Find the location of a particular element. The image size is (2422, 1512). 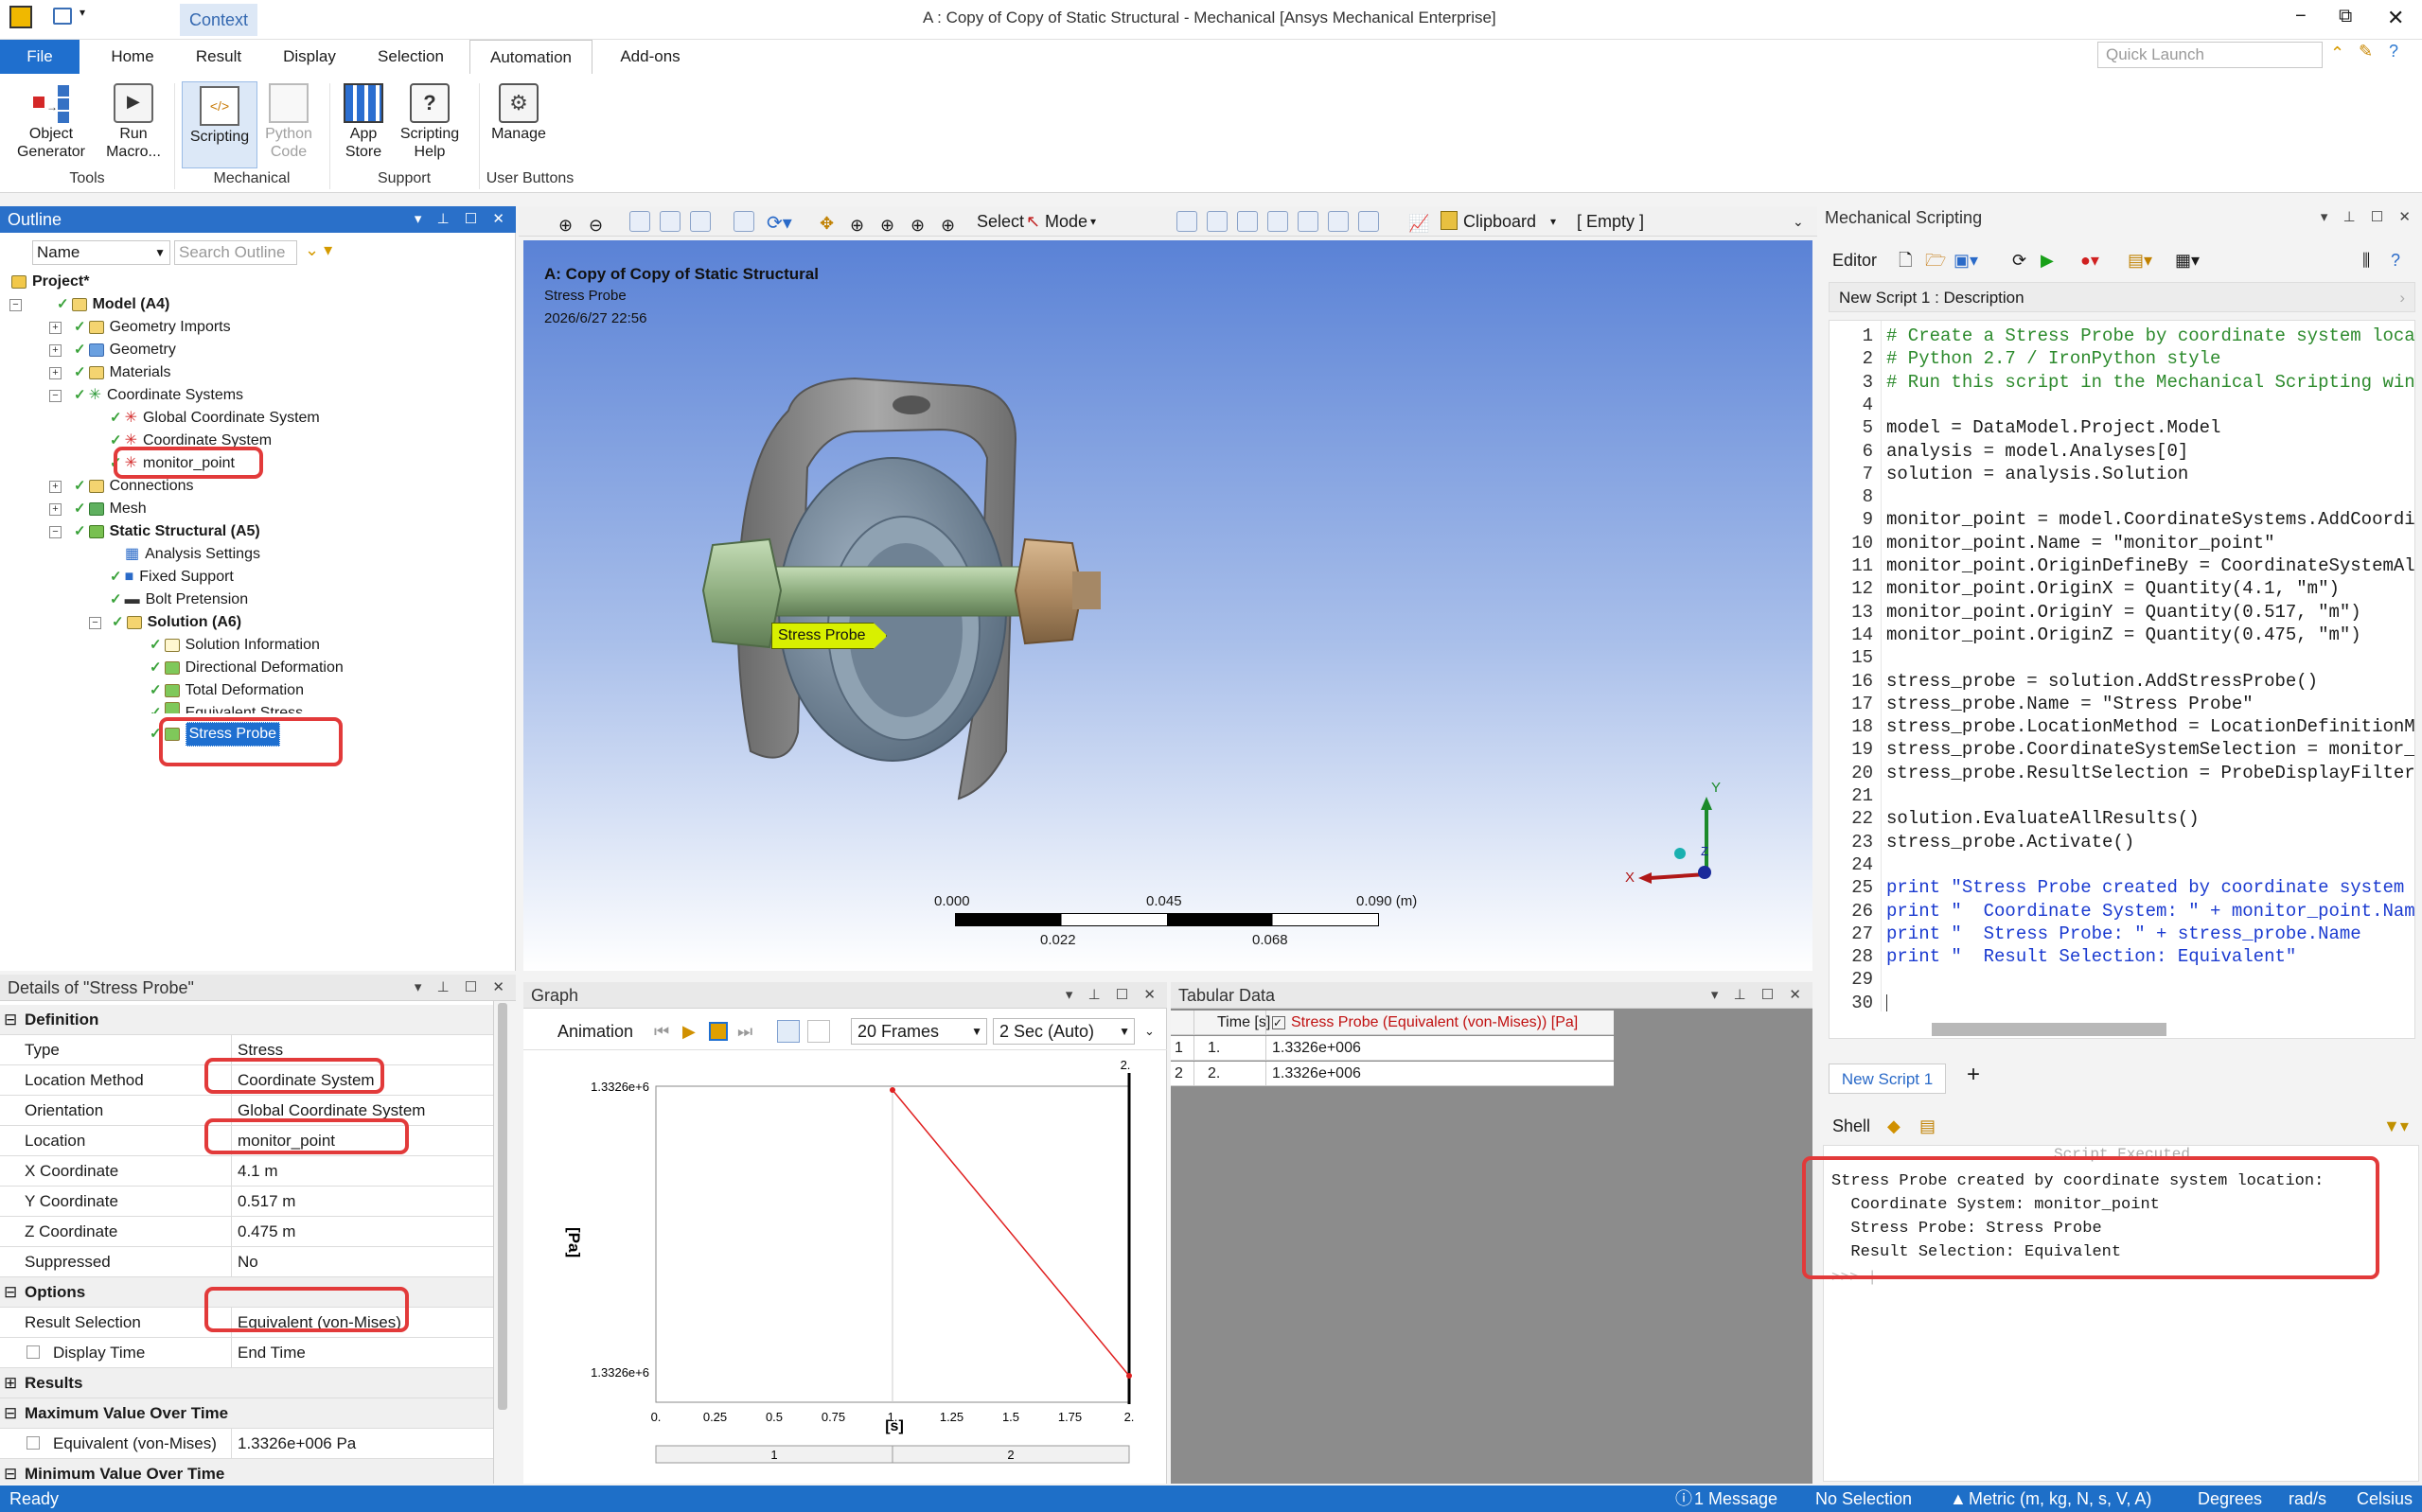

details-pane-controls: ▾ ⊥ ☐ ✕ is located at coordinates (462, 988).